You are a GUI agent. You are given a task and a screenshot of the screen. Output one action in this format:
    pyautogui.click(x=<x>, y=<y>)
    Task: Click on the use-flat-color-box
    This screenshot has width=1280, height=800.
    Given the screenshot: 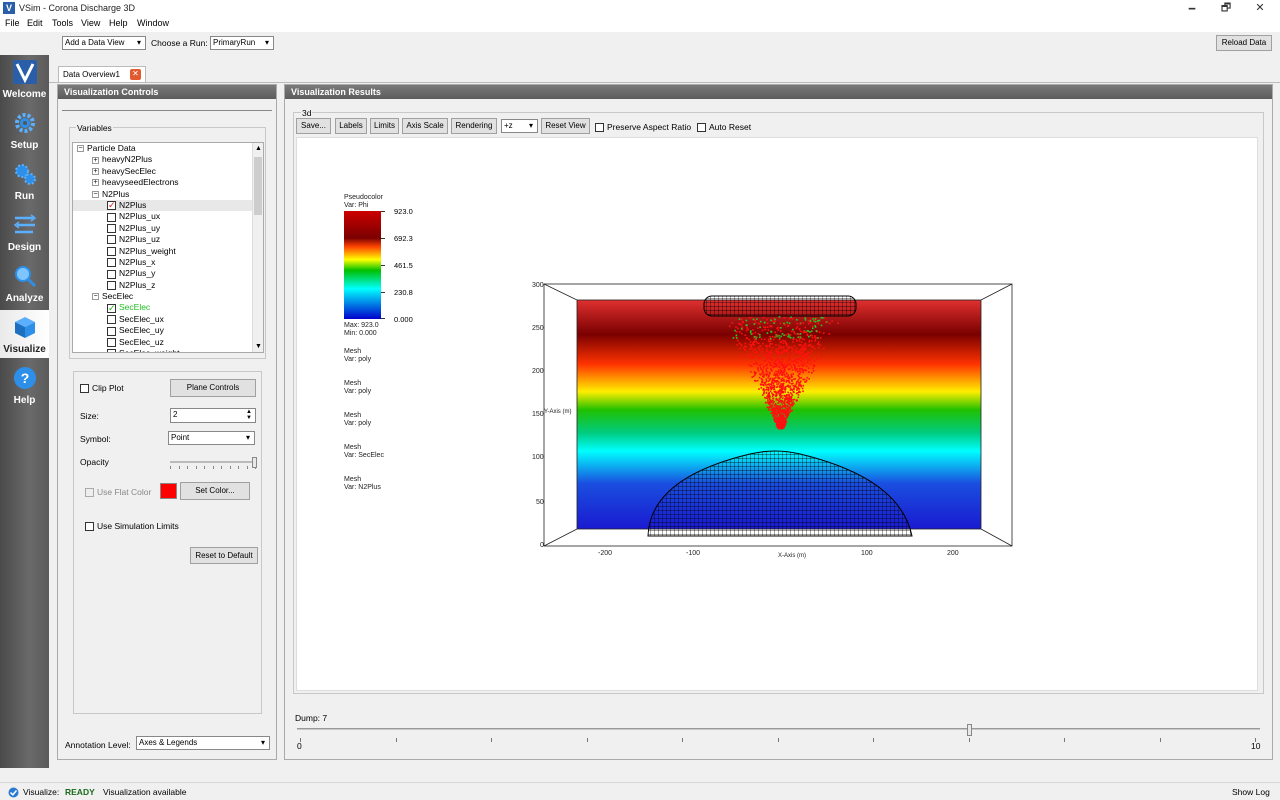 What is the action you would take?
    pyautogui.click(x=89, y=493)
    